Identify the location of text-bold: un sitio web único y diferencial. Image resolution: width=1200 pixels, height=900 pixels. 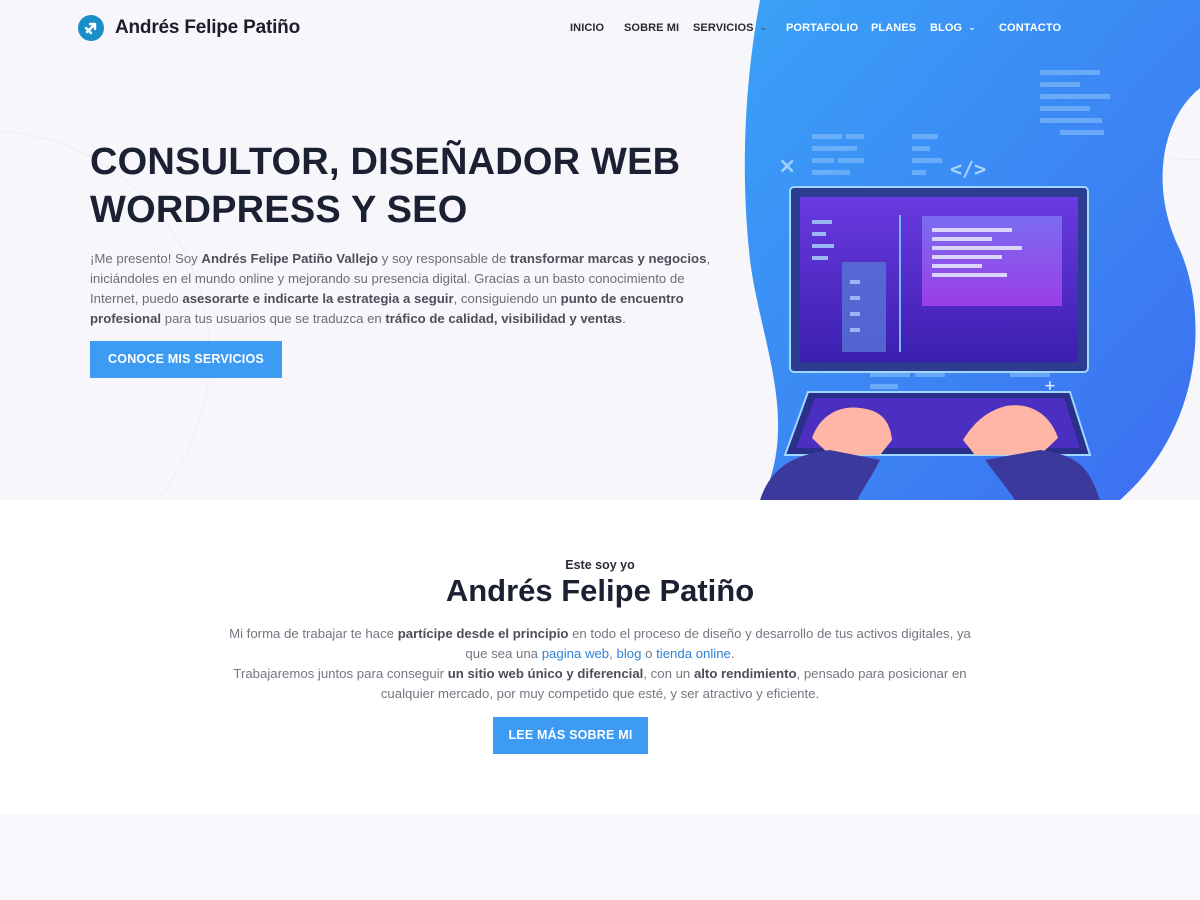
(545, 673).